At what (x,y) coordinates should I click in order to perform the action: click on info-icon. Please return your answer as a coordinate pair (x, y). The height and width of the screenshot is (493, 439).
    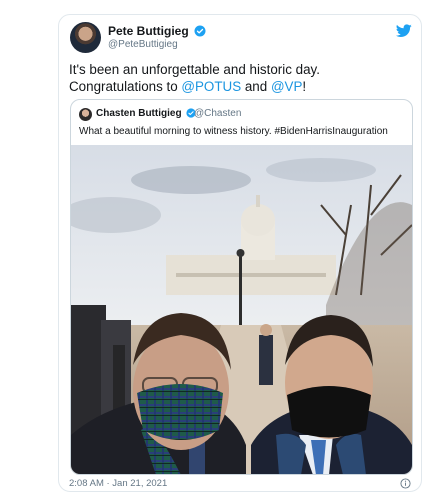
    Looking at the image, I should click on (405, 483).